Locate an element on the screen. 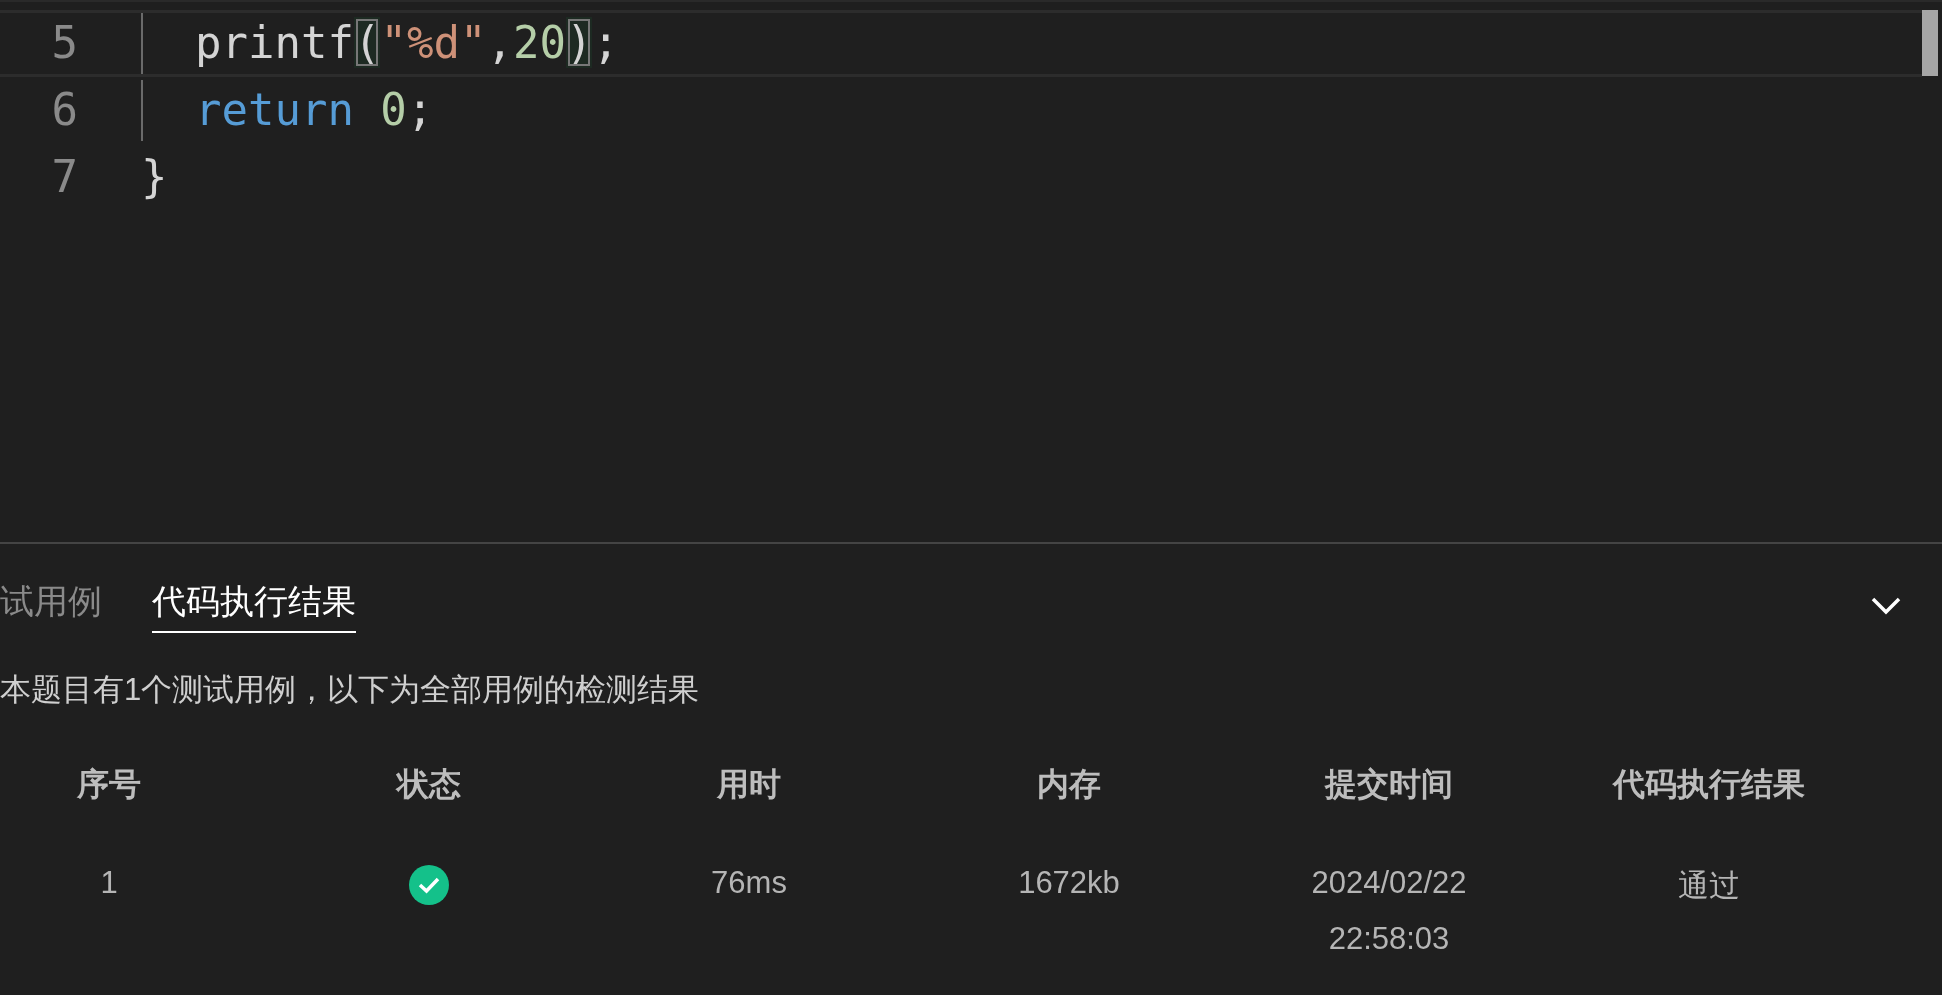  table-cell: 22:58:03 is located at coordinates (1389, 939).